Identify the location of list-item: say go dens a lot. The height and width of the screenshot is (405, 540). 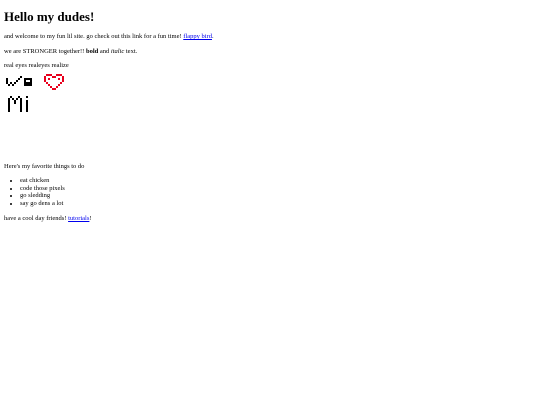
(278, 204).